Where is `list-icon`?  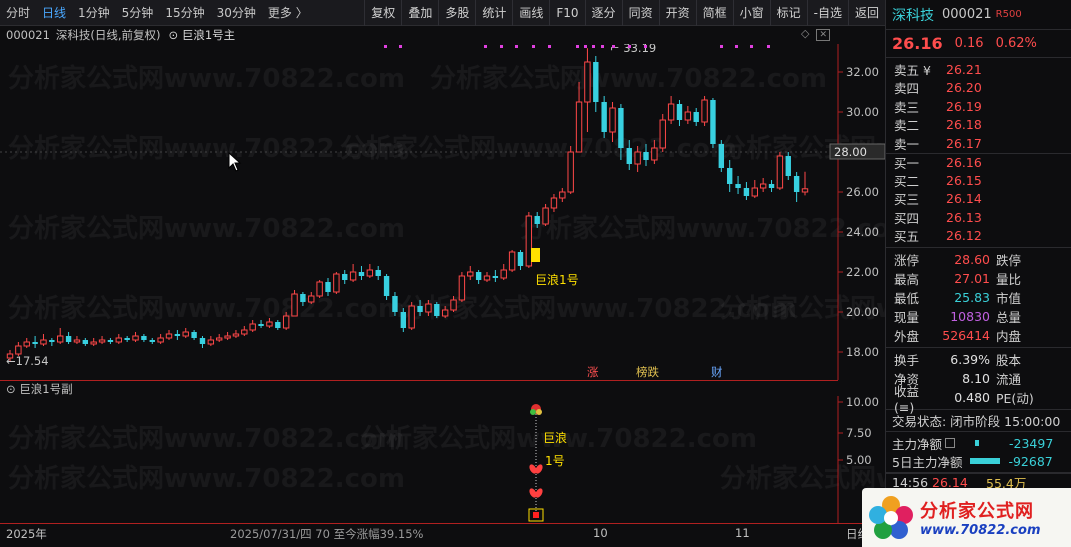 list-icon is located at coordinates (950, 443).